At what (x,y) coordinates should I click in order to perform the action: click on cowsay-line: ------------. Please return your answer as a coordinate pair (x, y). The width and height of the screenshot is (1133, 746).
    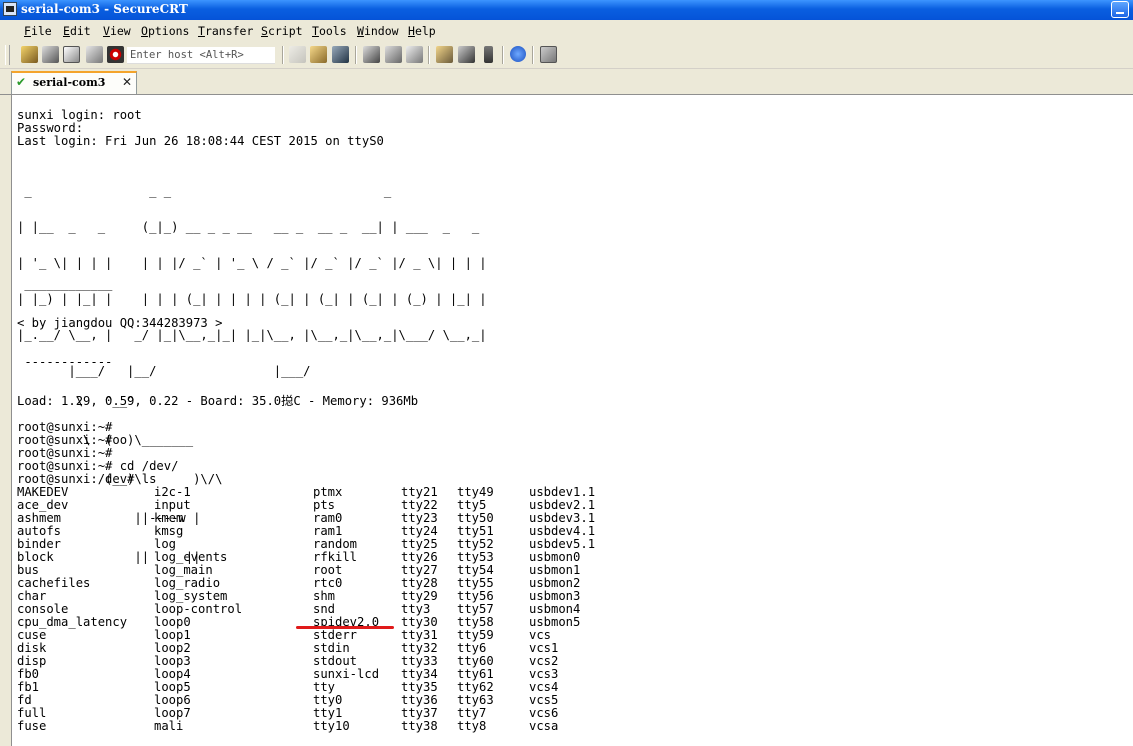
    Looking at the image, I should click on (65, 362).